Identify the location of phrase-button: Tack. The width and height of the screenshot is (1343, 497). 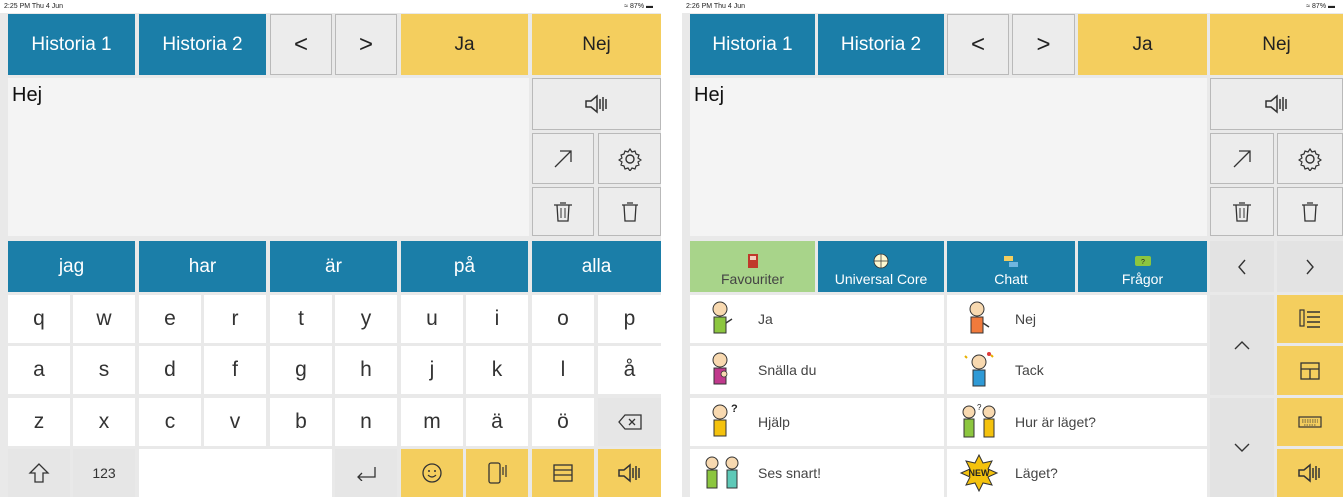
(1077, 370).